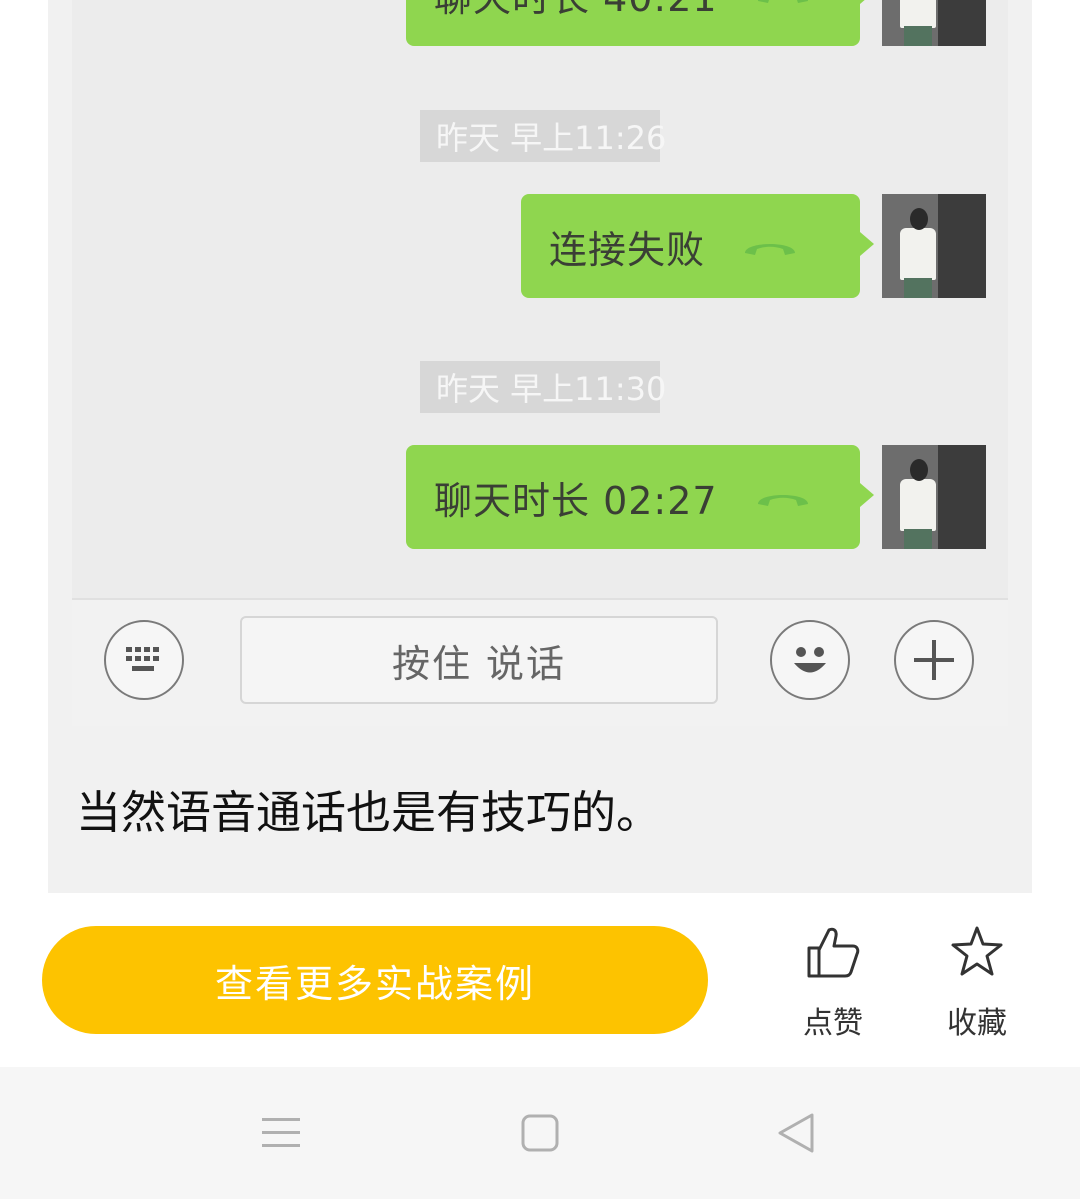 The height and width of the screenshot is (1199, 1080). Describe the element at coordinates (479, 660) in the screenshot. I see `hold-to-talk-button: 按住 说话` at that location.